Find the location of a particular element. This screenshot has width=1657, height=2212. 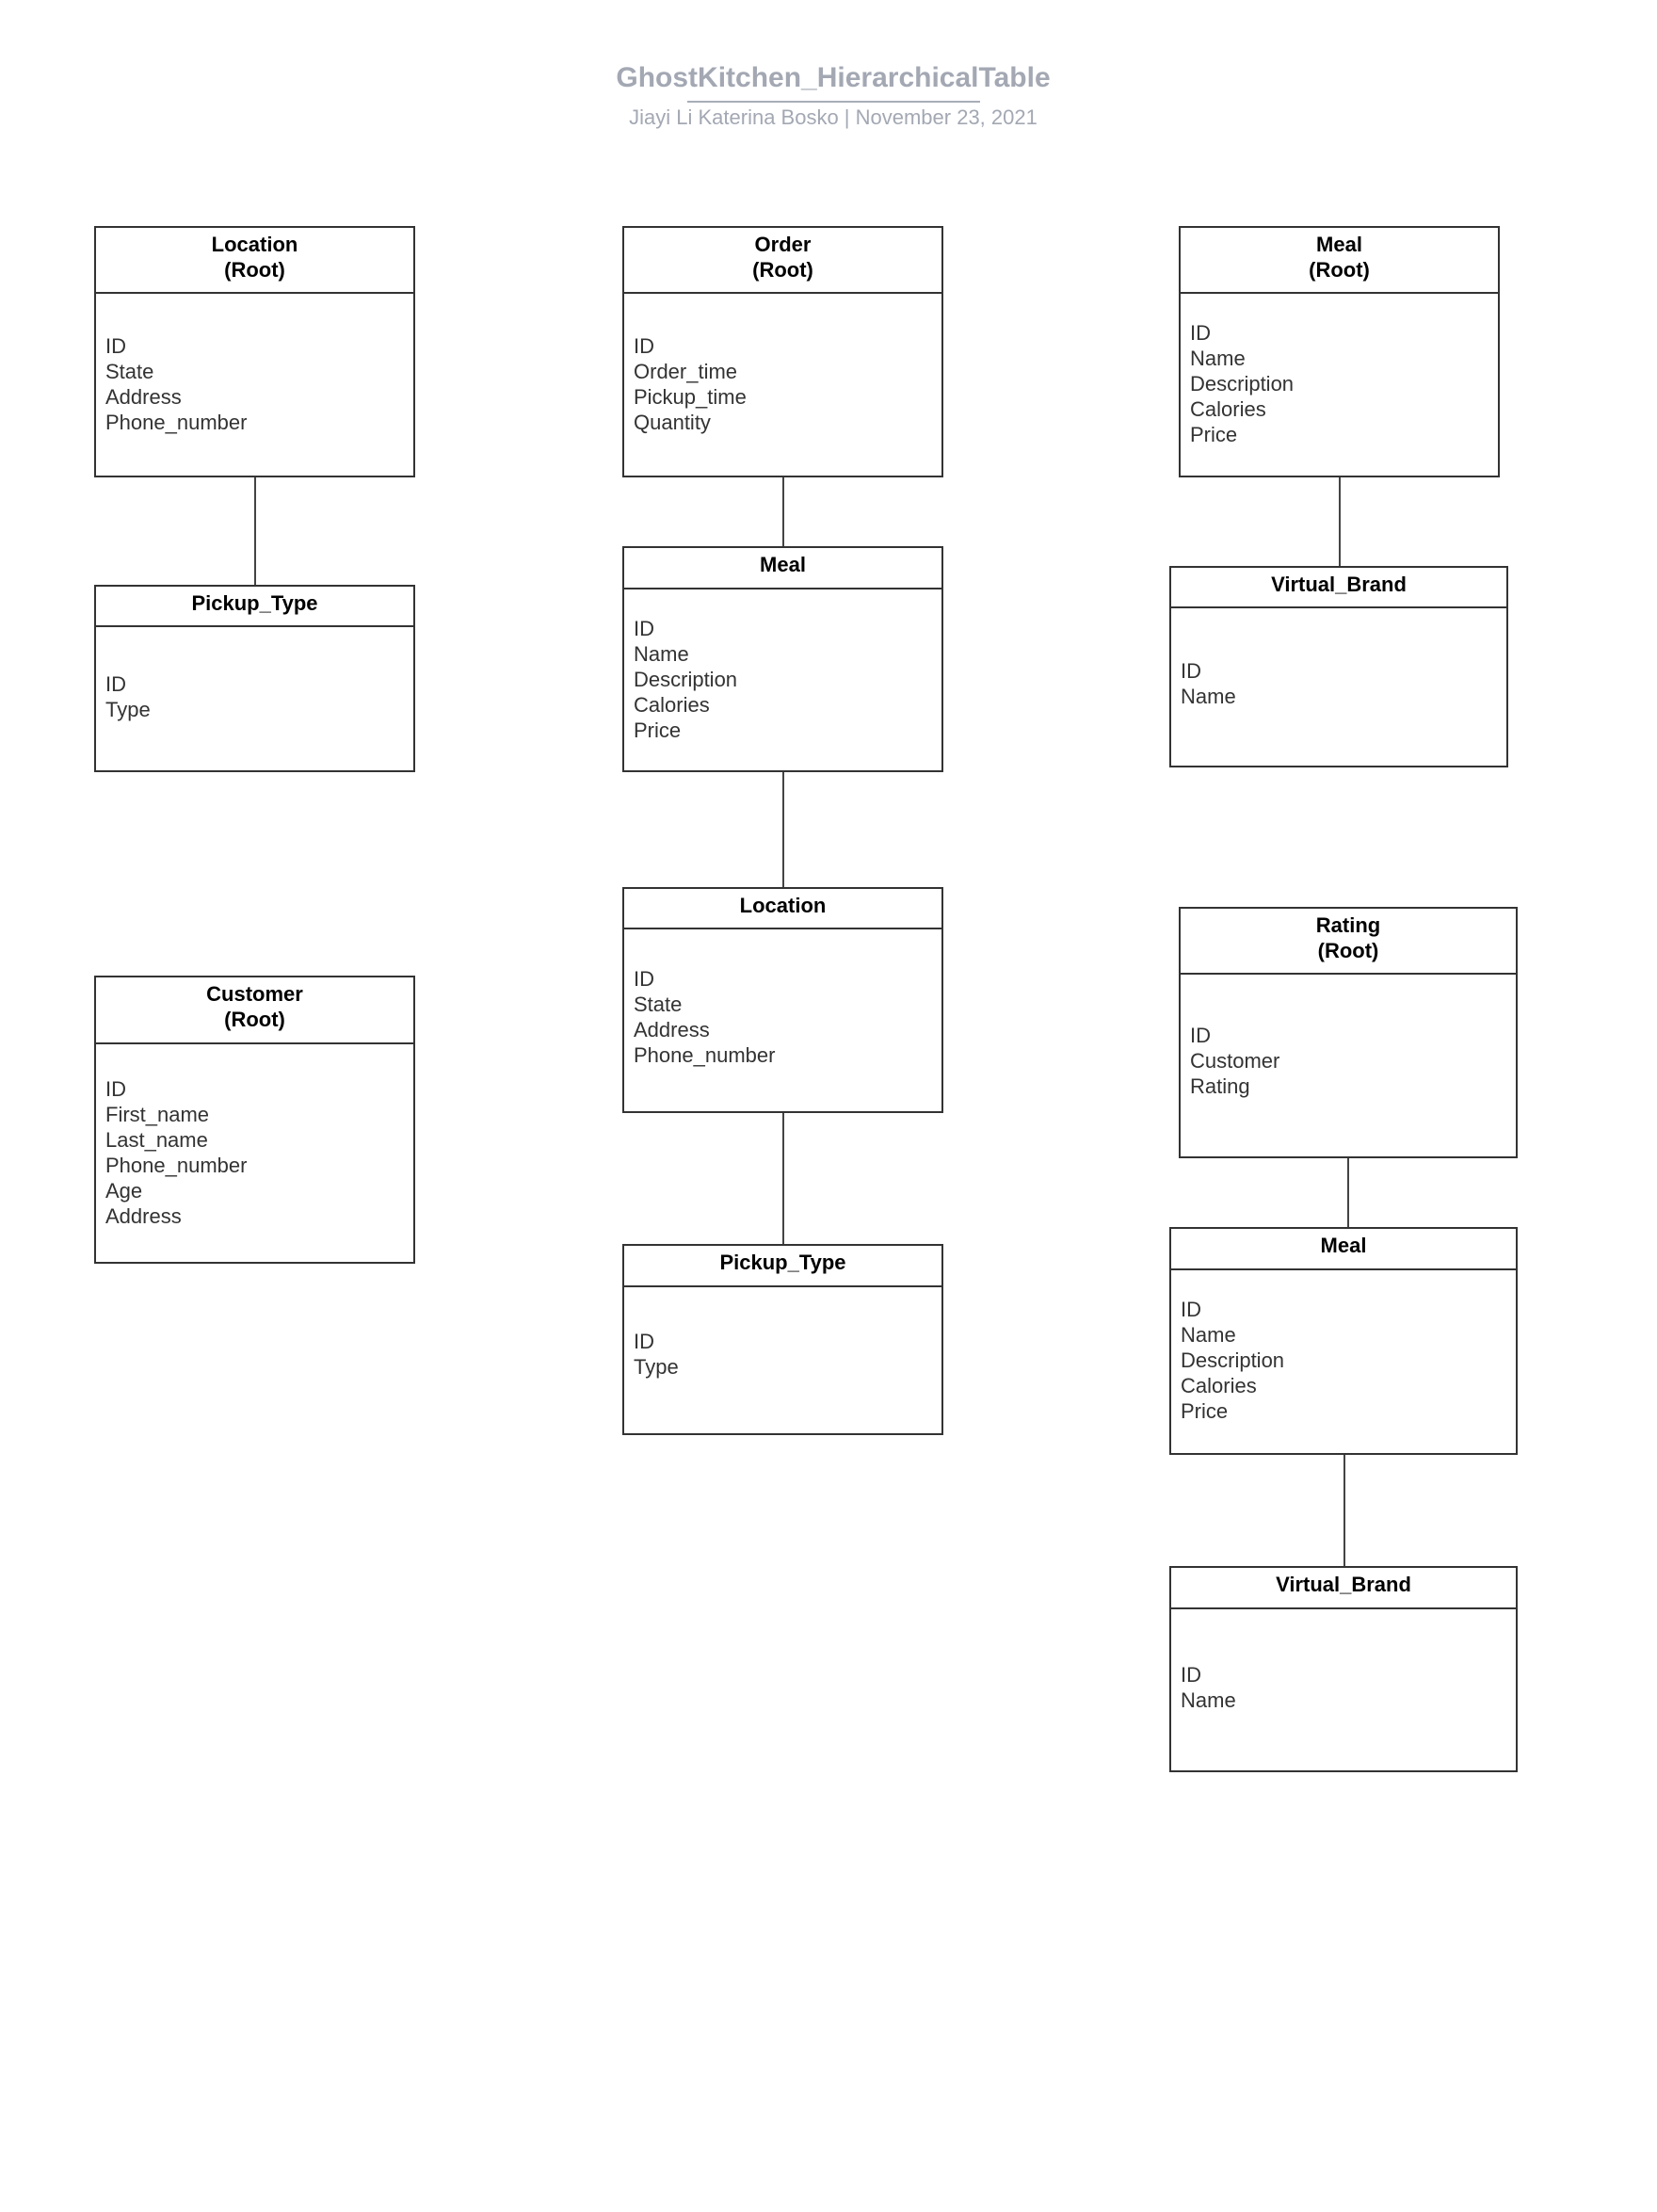

diagram-title: GhostKitchen_HierarchicalTable is located at coordinates (833, 77).